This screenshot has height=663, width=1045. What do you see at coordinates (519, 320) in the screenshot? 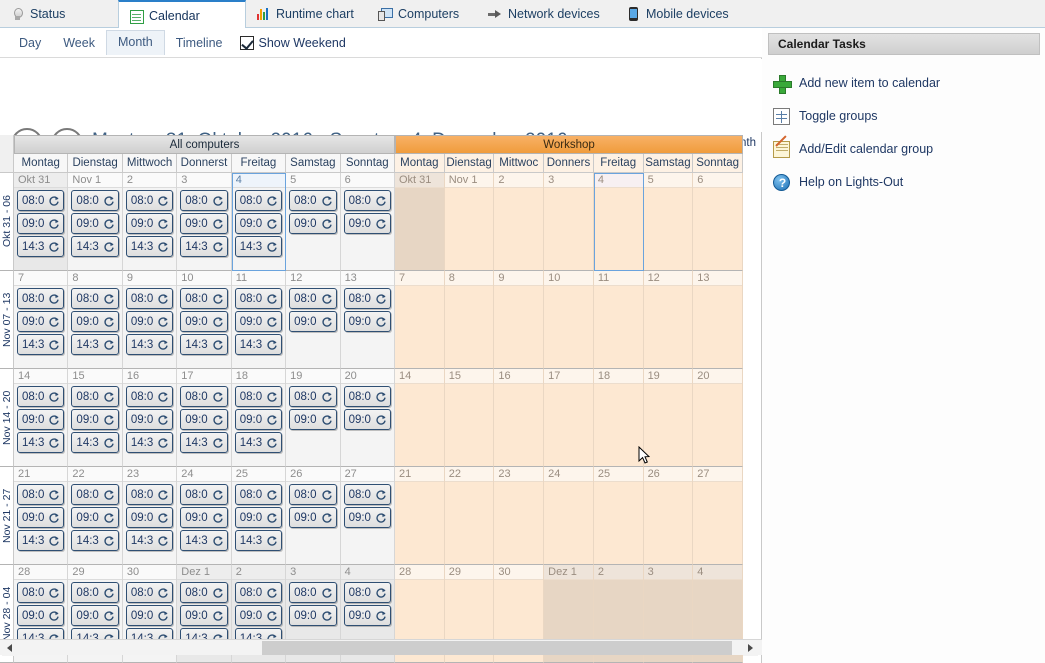
I see `day-cell: 9` at bounding box center [519, 320].